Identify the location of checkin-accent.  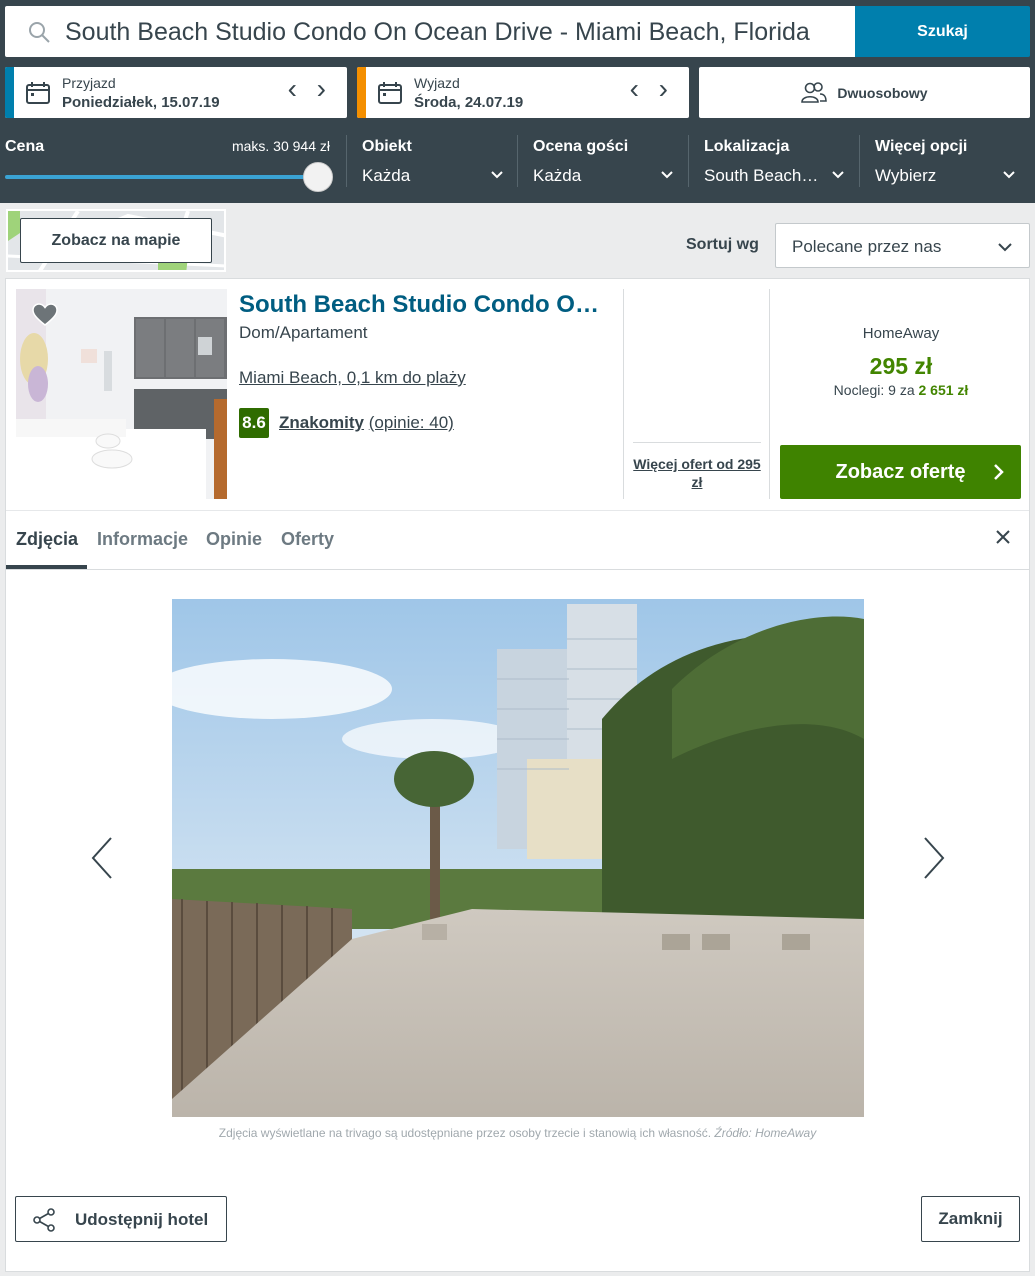
(9, 92).